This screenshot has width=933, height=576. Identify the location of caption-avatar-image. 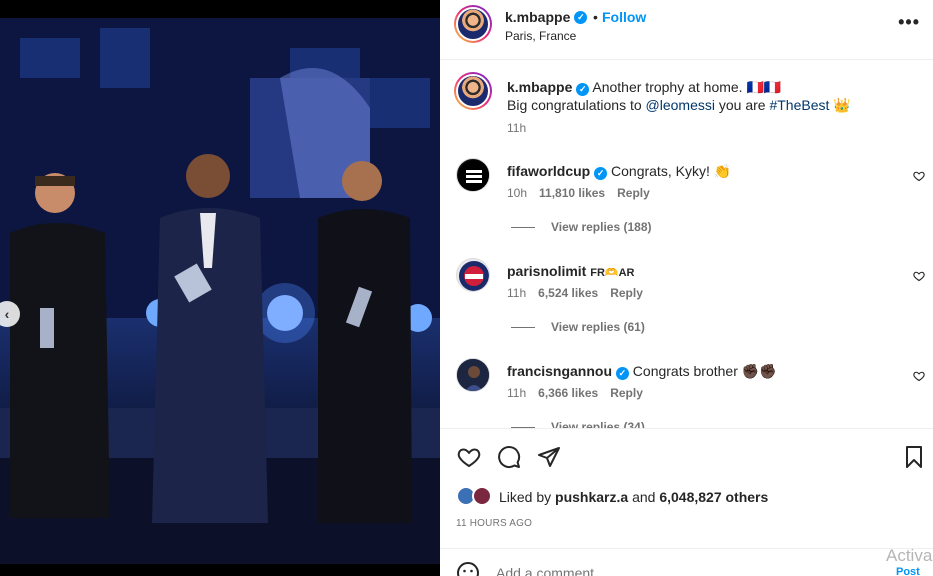
(473, 91).